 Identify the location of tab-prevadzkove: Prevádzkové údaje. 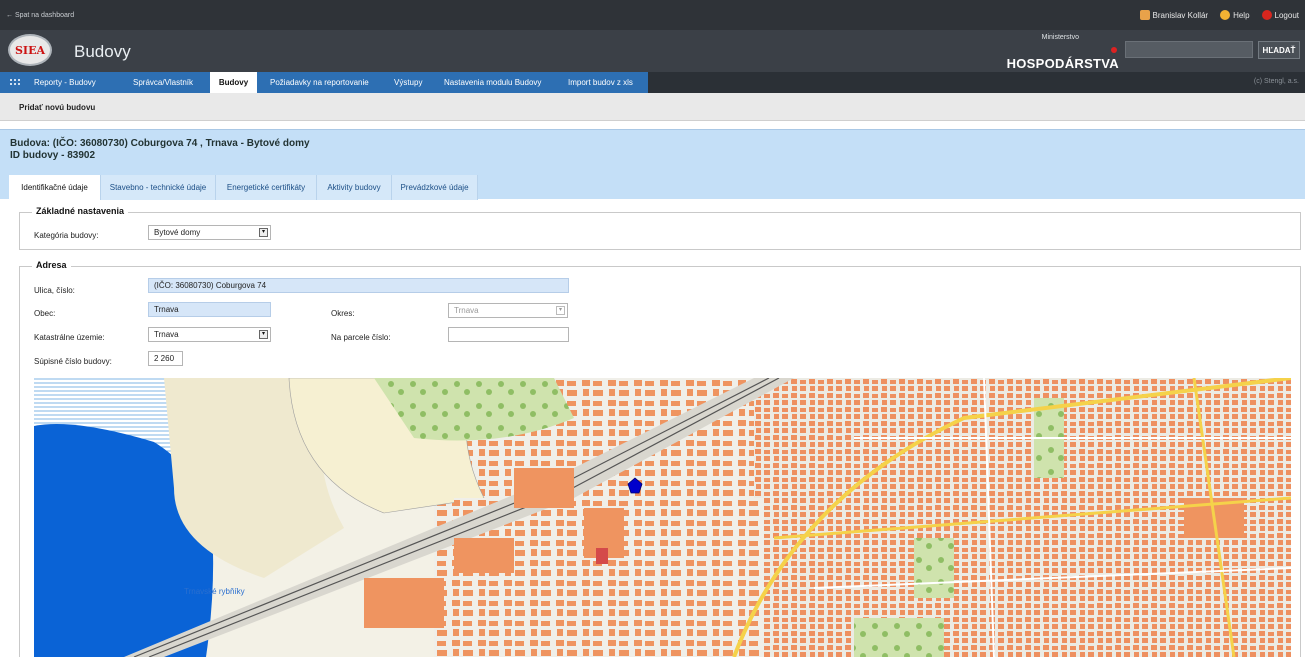
(435, 187).